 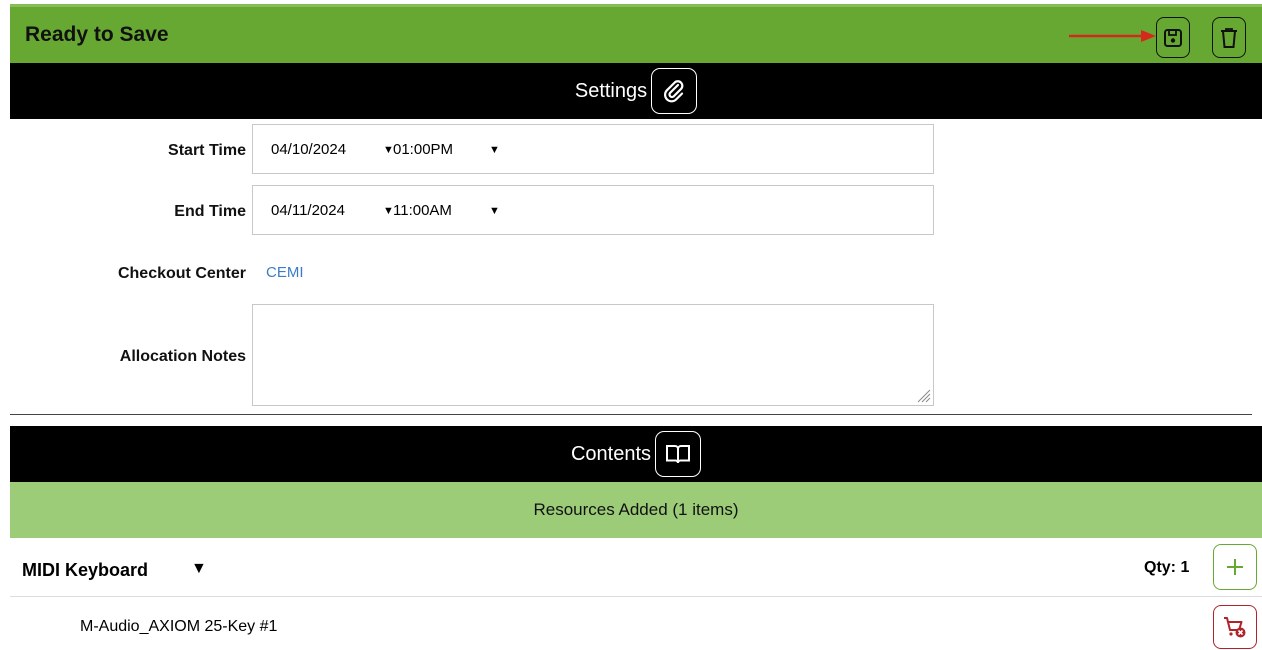 What do you see at coordinates (182, 356) in the screenshot?
I see `allocation-notes-label: Allocation Notes` at bounding box center [182, 356].